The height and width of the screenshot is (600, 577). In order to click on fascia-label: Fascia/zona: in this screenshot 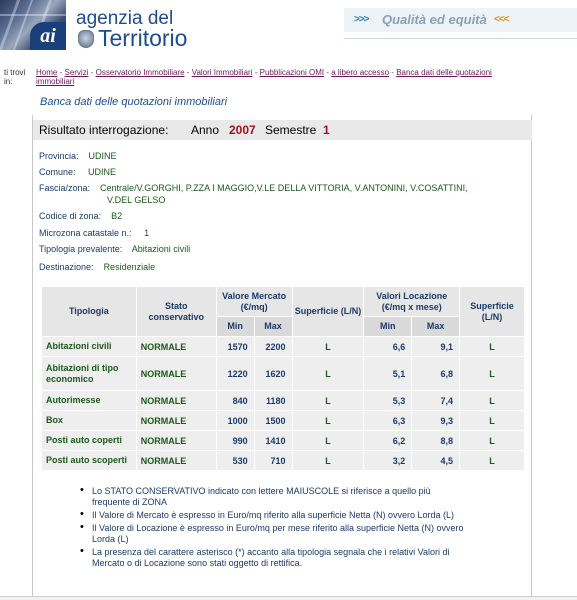, I will do `click(65, 188)`.